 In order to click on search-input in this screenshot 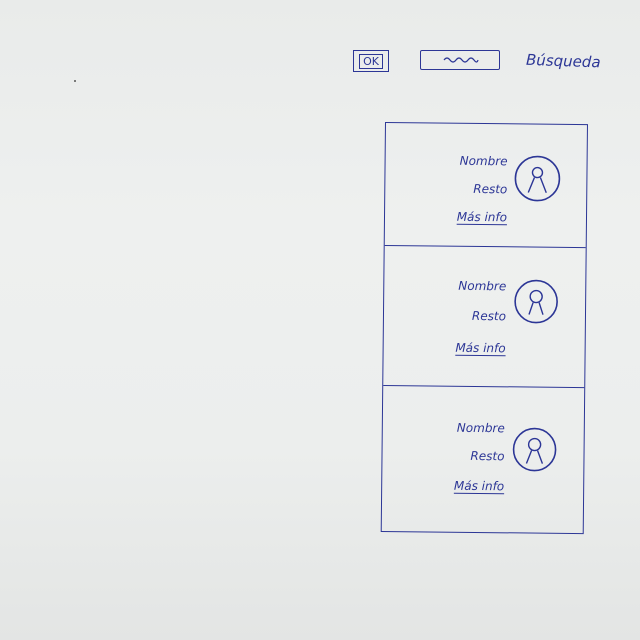, I will do `click(460, 60)`.